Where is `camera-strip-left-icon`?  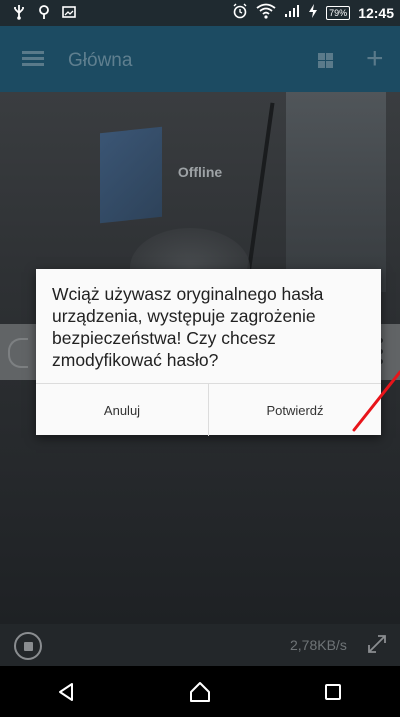
camera-strip-left-icon is located at coordinates (18, 353).